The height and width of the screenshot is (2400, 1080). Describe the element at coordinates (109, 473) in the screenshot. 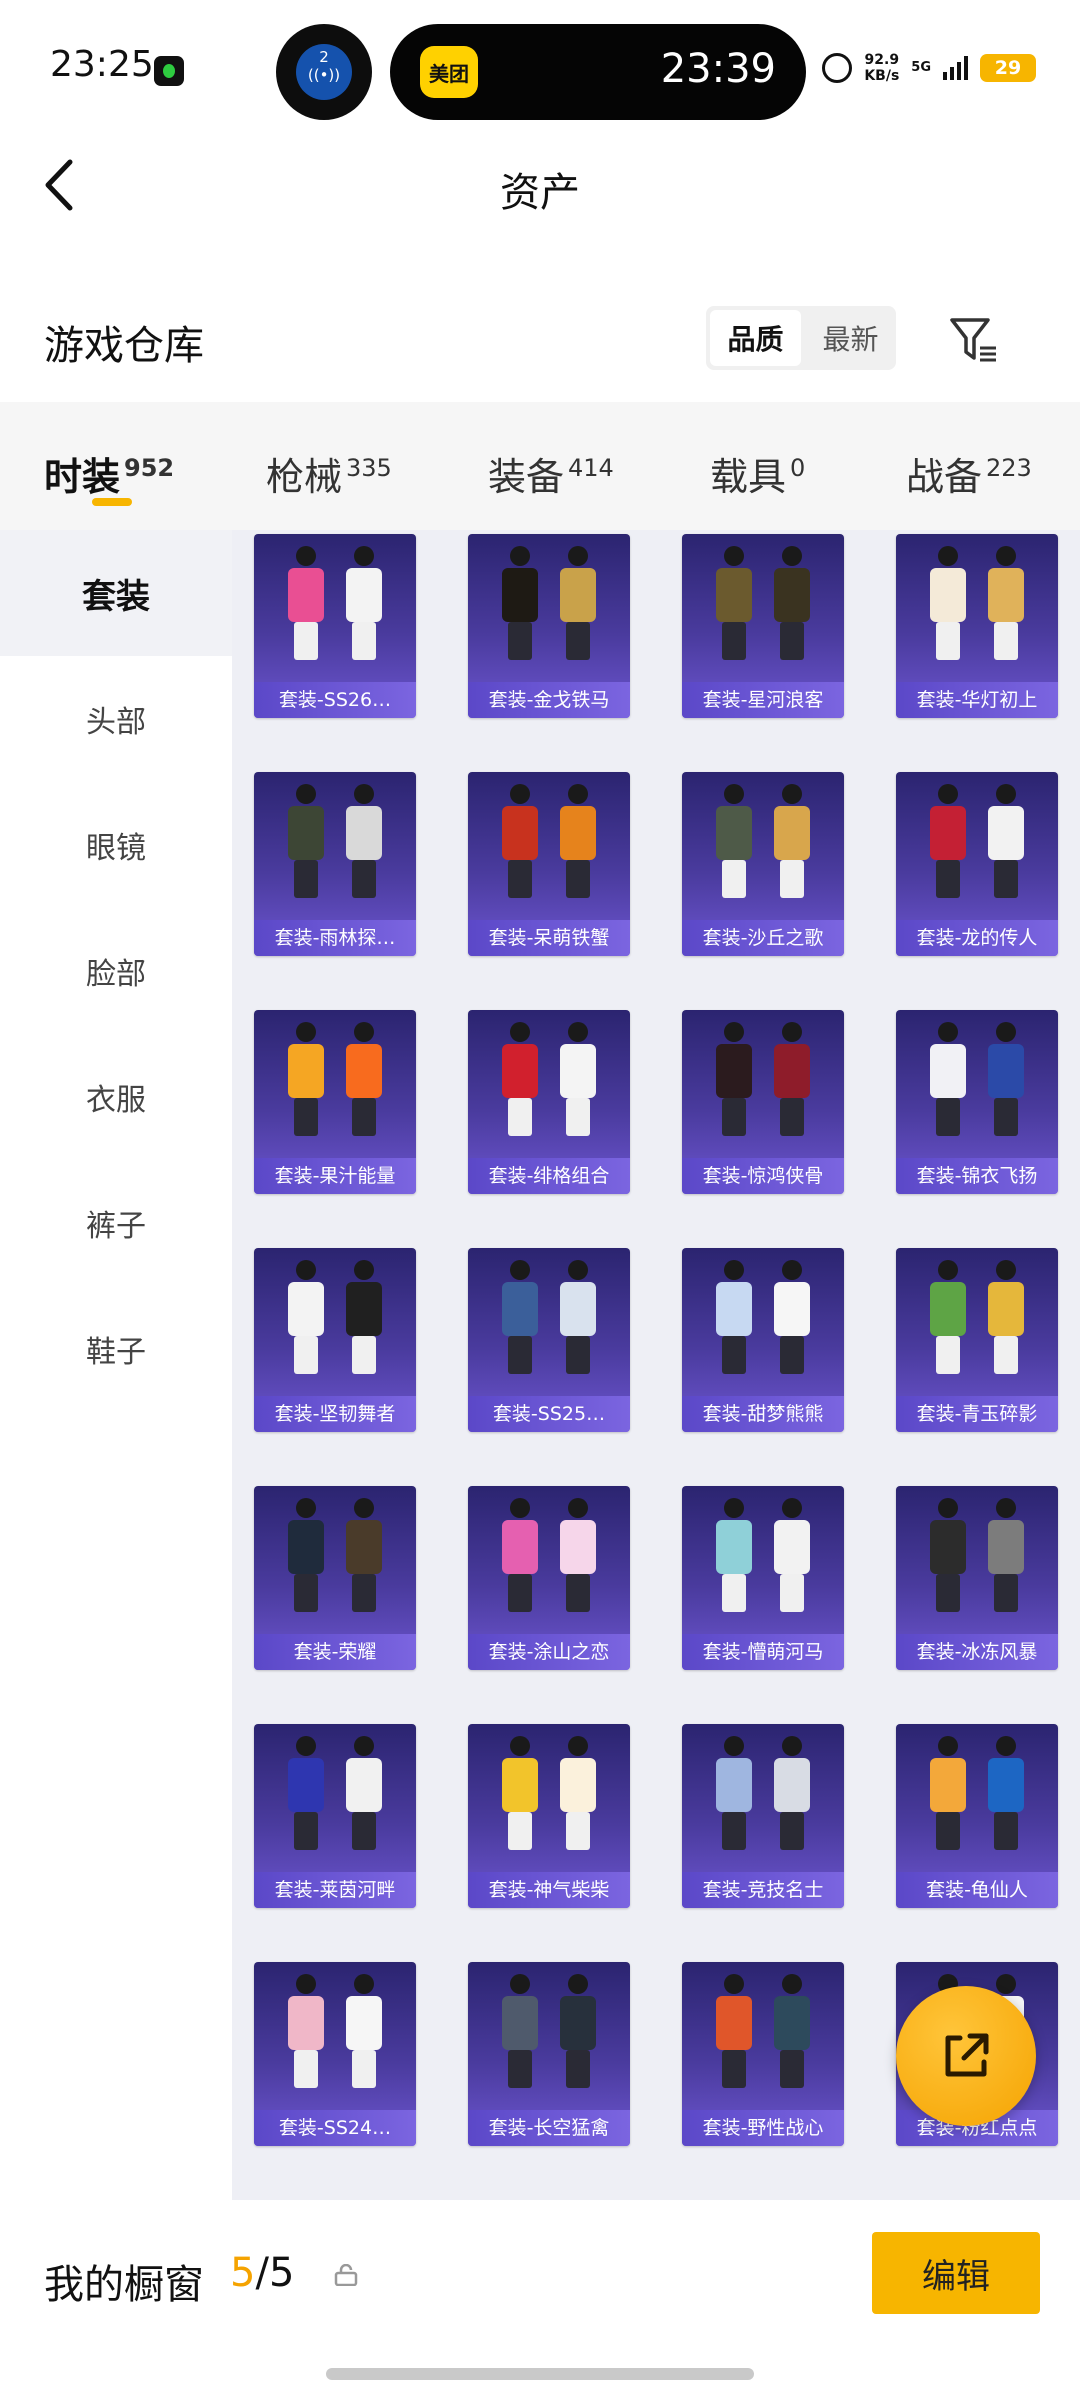

I see `tab-fashion: 时装 952` at that location.